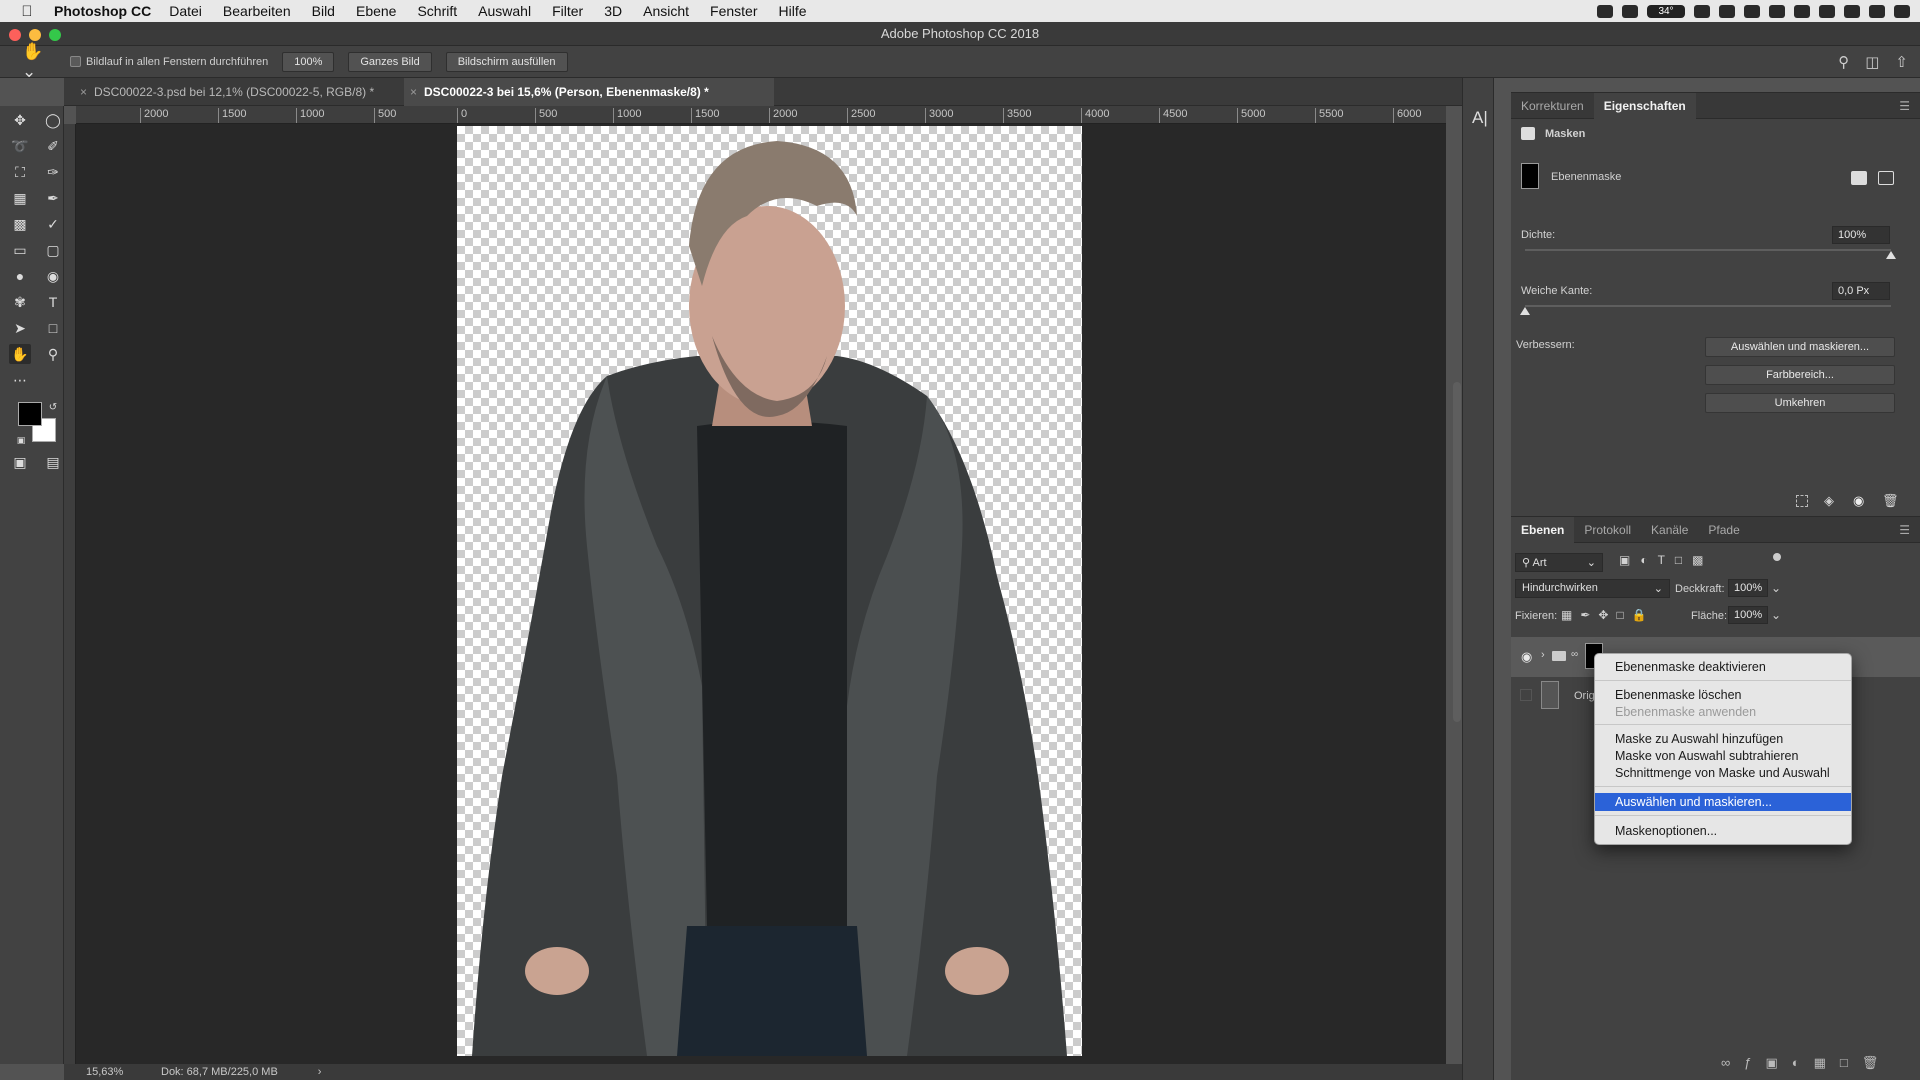  What do you see at coordinates (1708, 306) in the screenshot?
I see `feather-slider` at bounding box center [1708, 306].